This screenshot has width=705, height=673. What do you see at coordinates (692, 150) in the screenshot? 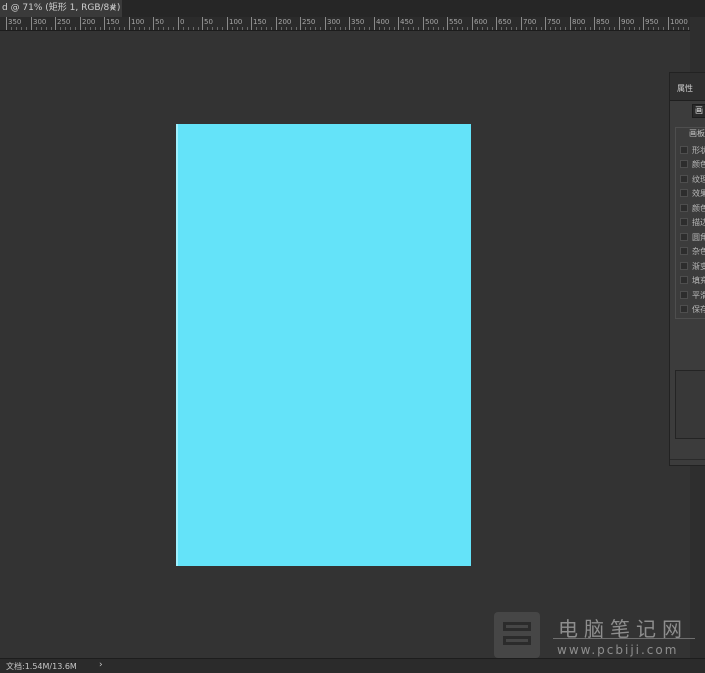
I see `property-row: 形状` at bounding box center [692, 150].